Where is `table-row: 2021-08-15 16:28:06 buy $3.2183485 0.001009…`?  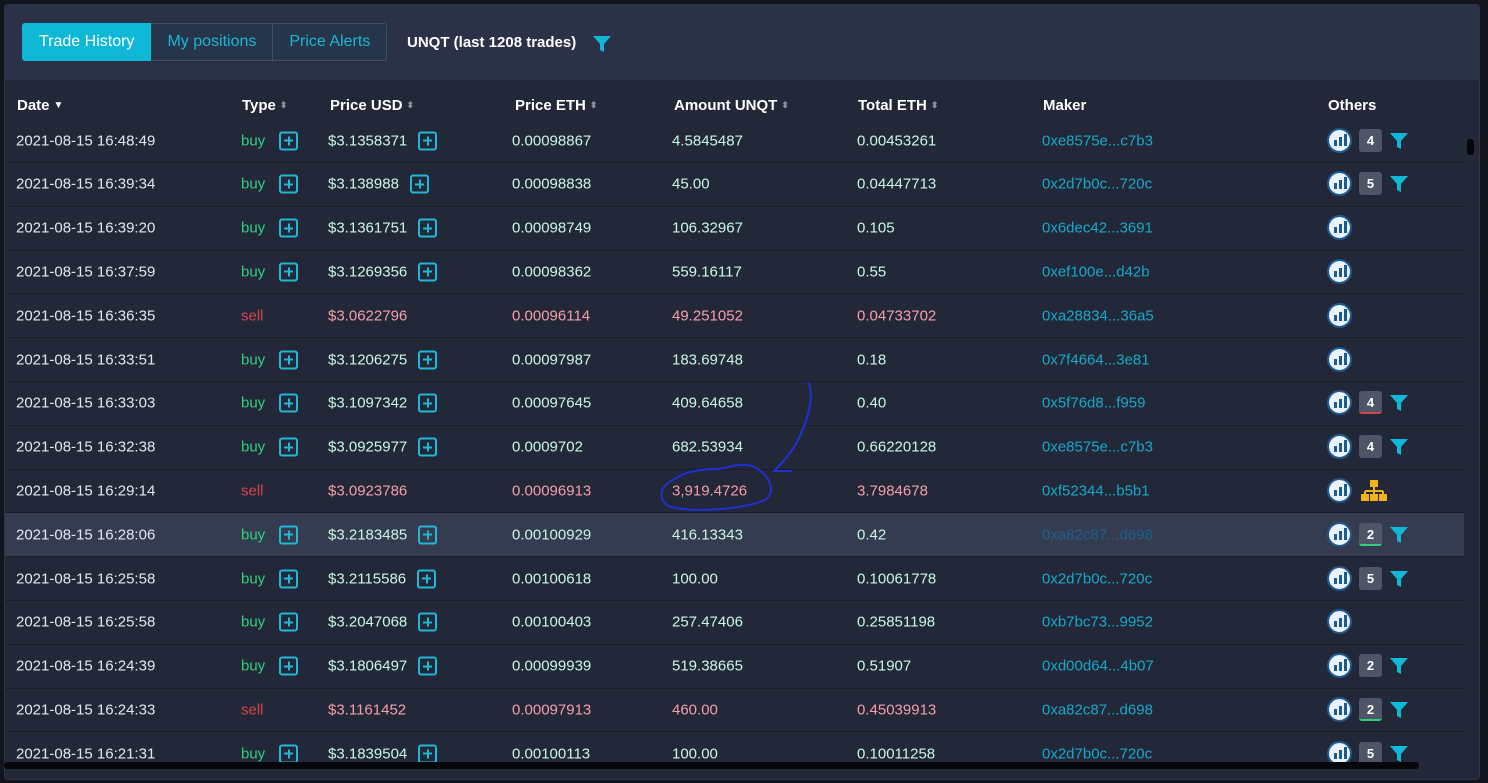
table-row: 2021-08-15 16:28:06 buy $3.2183485 0.001009… is located at coordinates (734, 535).